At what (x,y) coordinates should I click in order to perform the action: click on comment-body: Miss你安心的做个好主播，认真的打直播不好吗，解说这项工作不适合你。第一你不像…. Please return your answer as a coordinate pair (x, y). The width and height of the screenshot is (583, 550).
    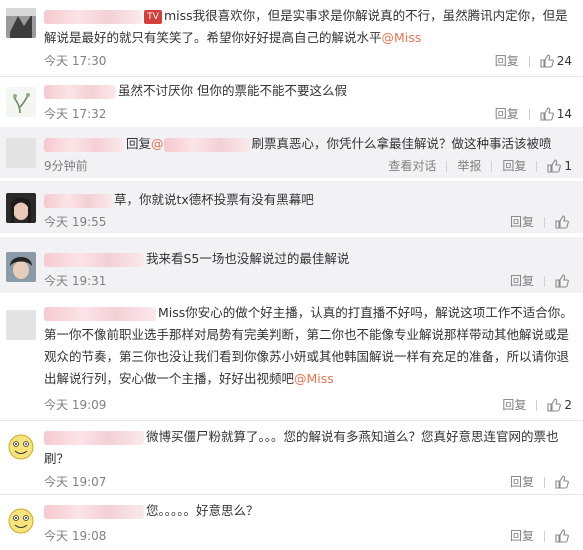
    Looking at the image, I should click on (311, 346).